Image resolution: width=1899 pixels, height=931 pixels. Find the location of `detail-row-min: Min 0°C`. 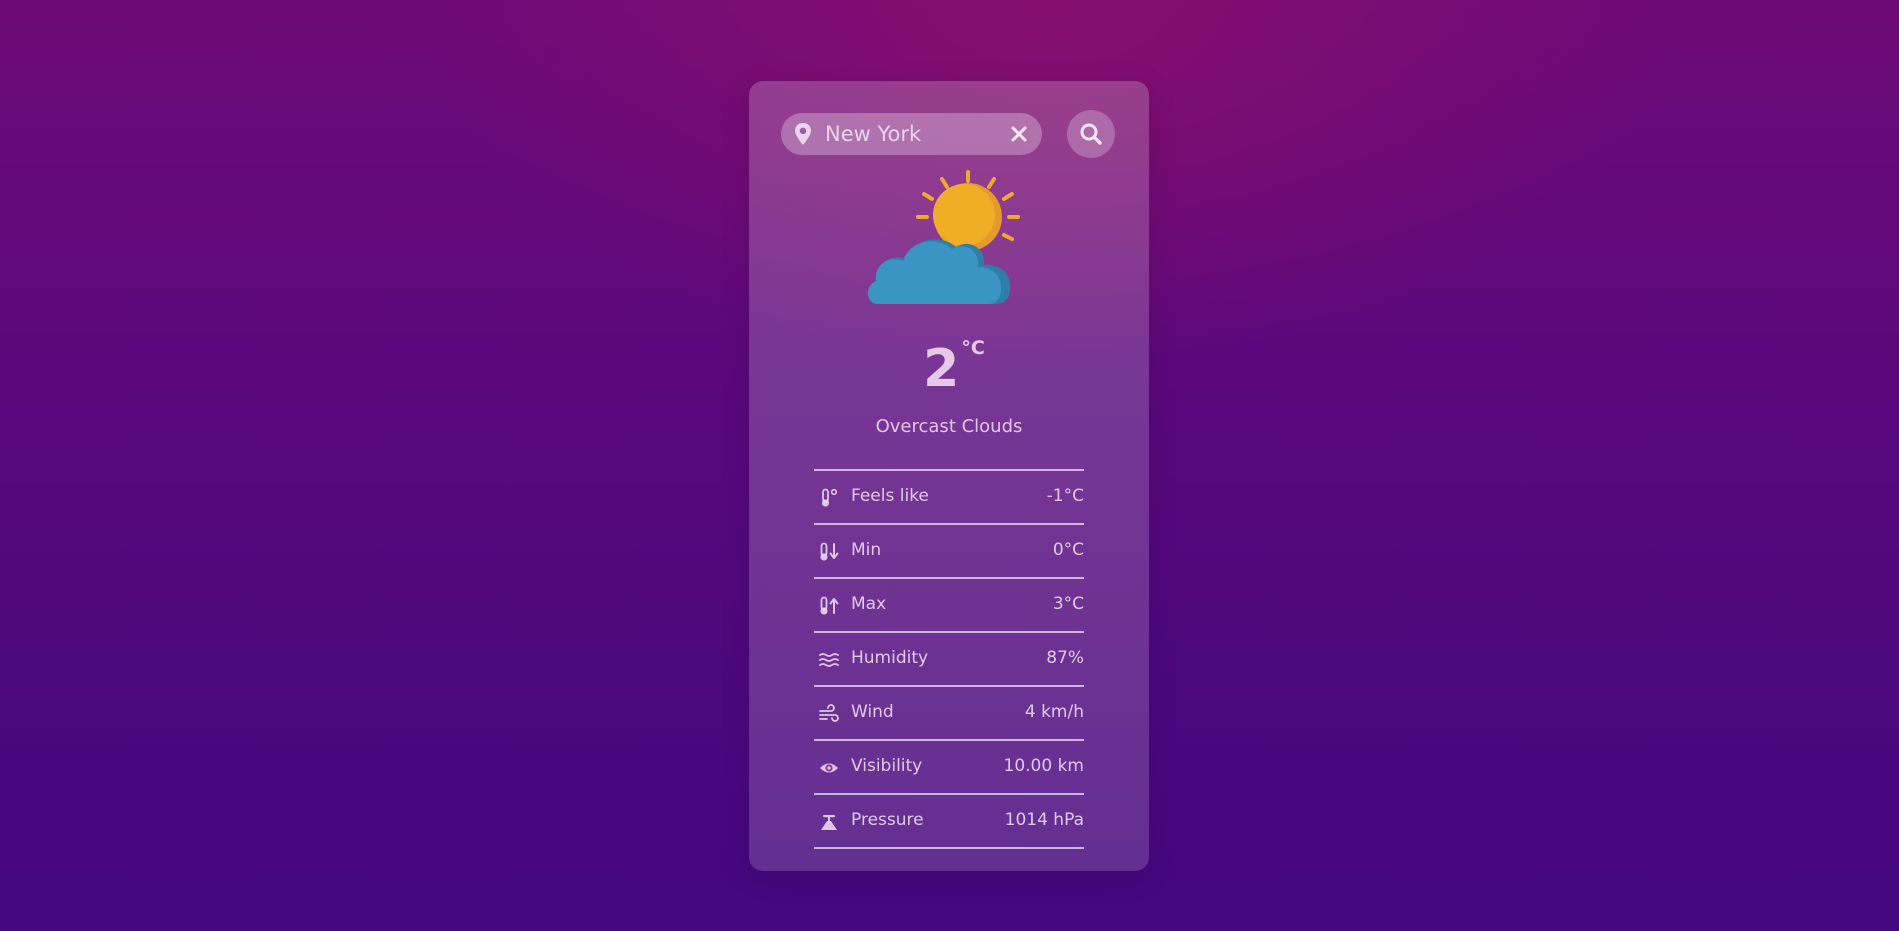

detail-row-min: Min 0°C is located at coordinates (949, 552).